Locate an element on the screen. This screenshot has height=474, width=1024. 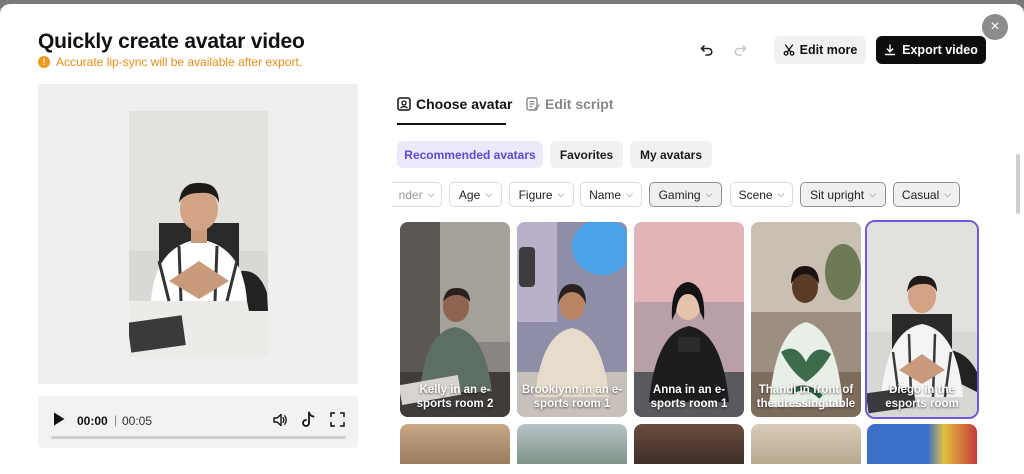
active-tab-underline is located at coordinates (451, 124).